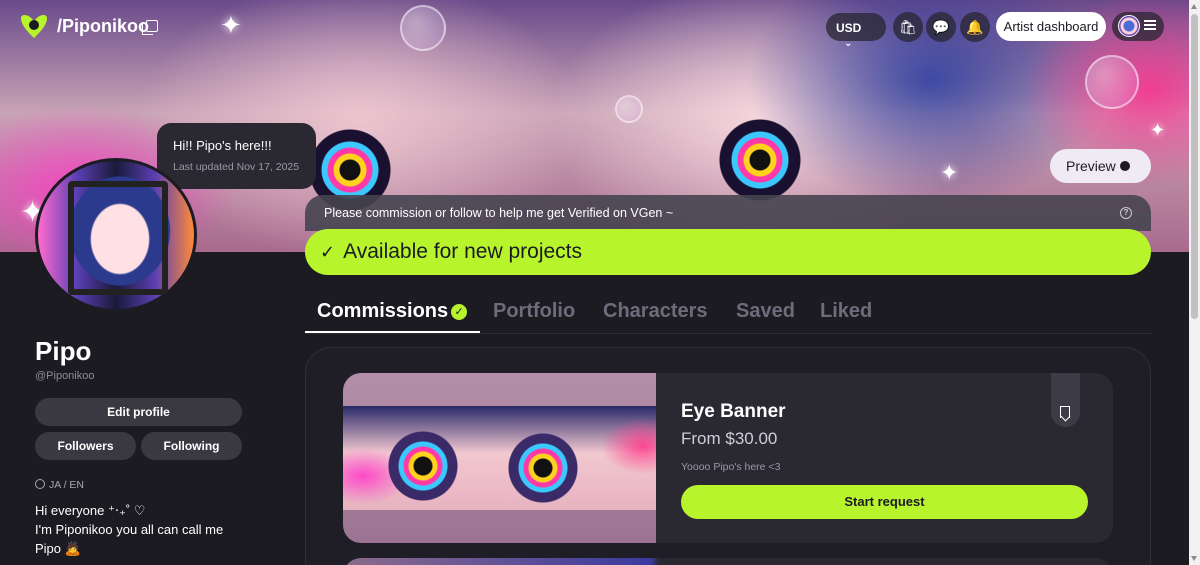 The height and width of the screenshot is (565, 1200). I want to click on status-message: Hi!! Pipo's here!!!, so click(222, 145).